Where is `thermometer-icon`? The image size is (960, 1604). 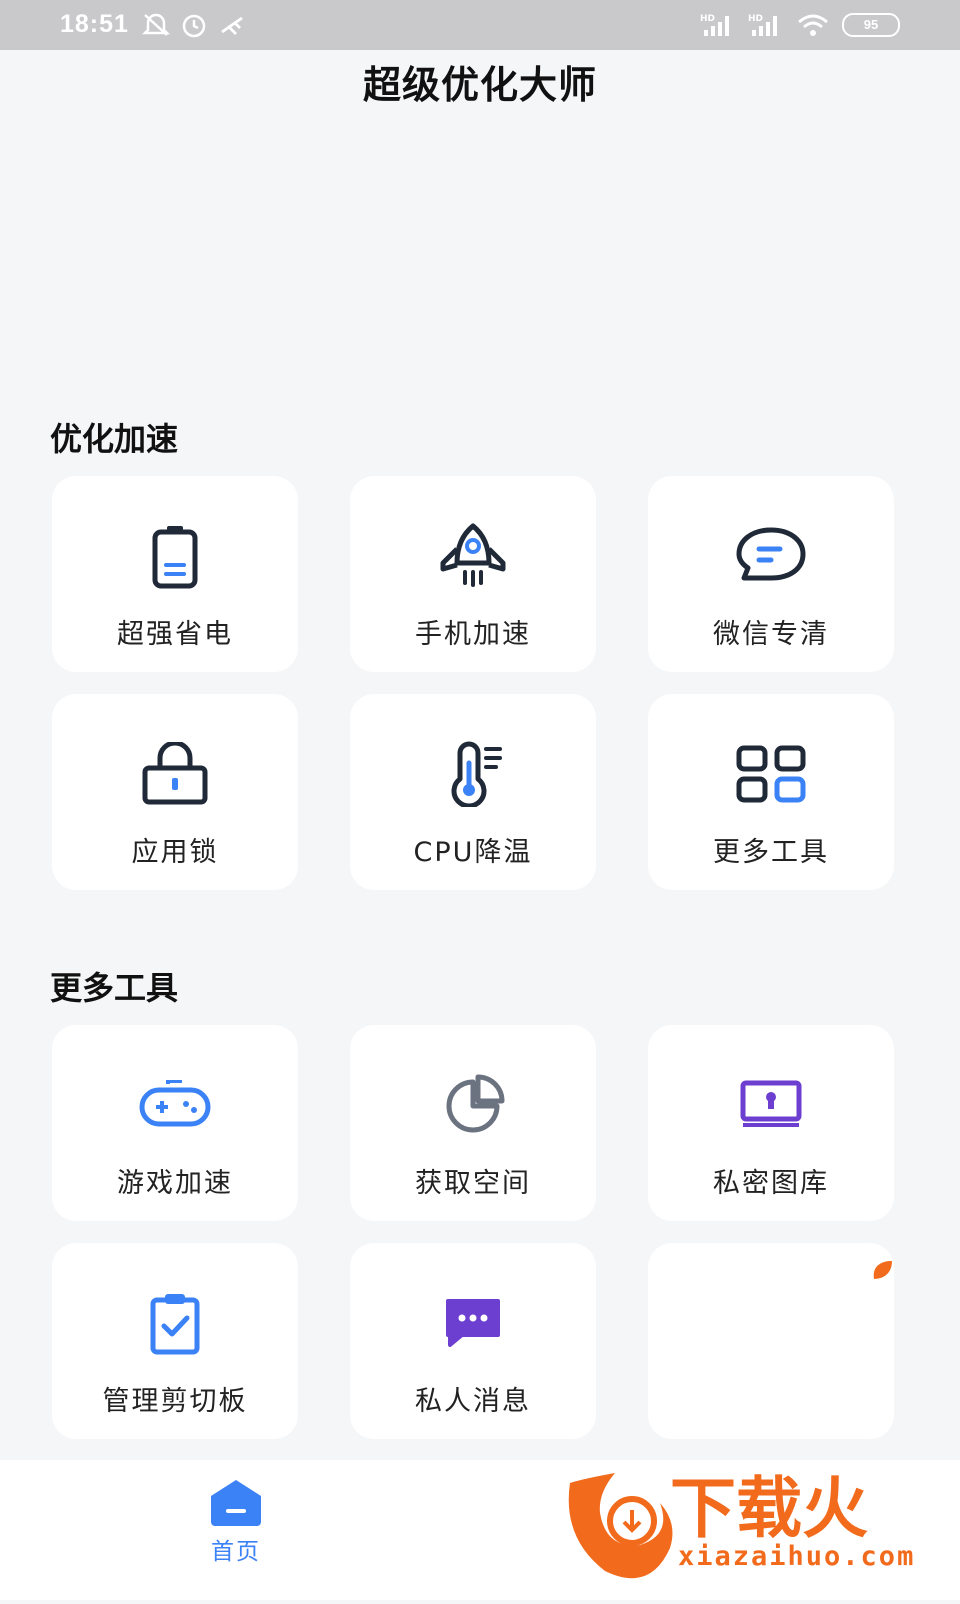
thermometer-icon is located at coordinates (473, 774).